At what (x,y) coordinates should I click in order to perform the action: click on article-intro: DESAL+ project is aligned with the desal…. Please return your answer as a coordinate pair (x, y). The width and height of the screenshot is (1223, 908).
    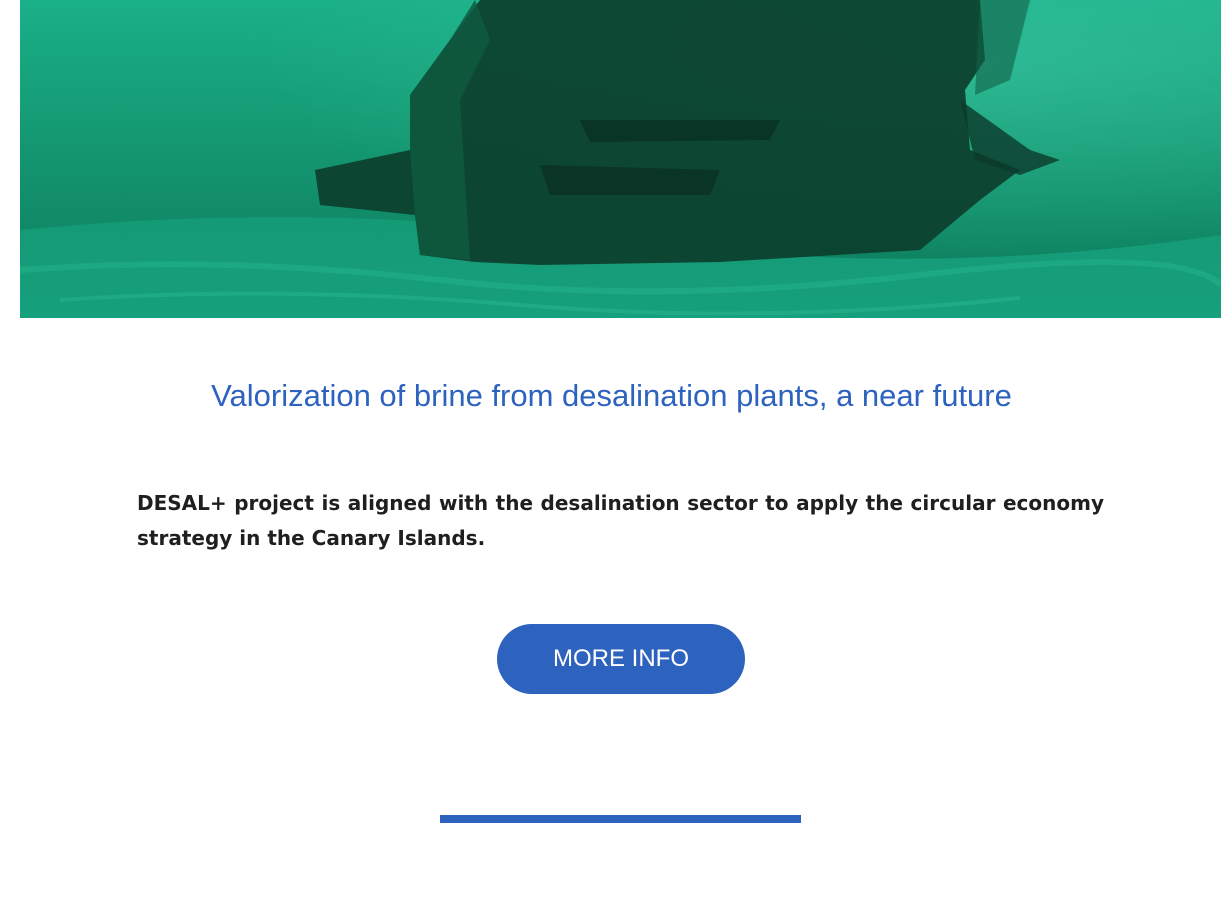
    Looking at the image, I should click on (620, 520).